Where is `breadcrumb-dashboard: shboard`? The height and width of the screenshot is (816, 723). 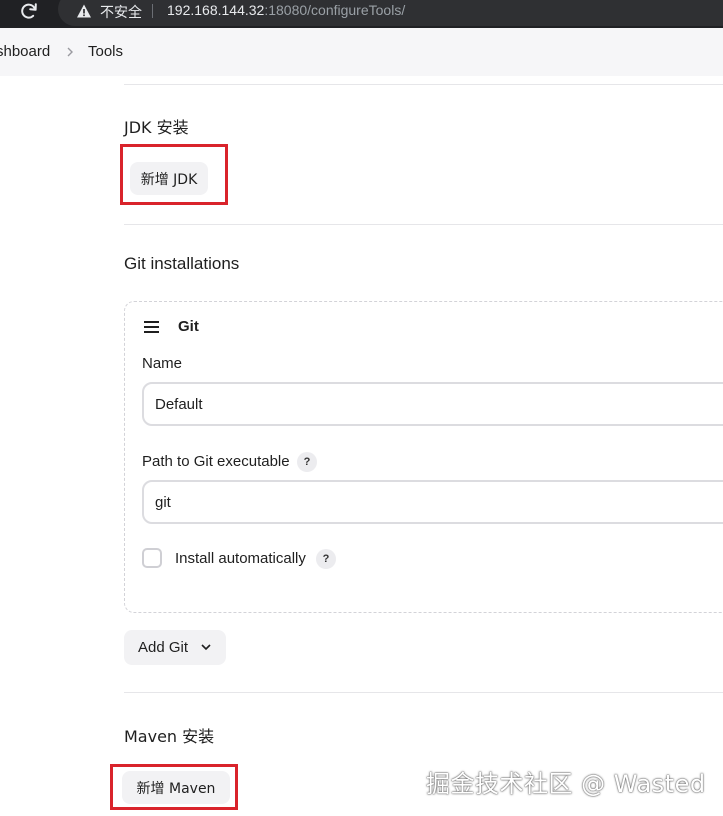
breadcrumb-dashboard: shboard is located at coordinates (25, 51).